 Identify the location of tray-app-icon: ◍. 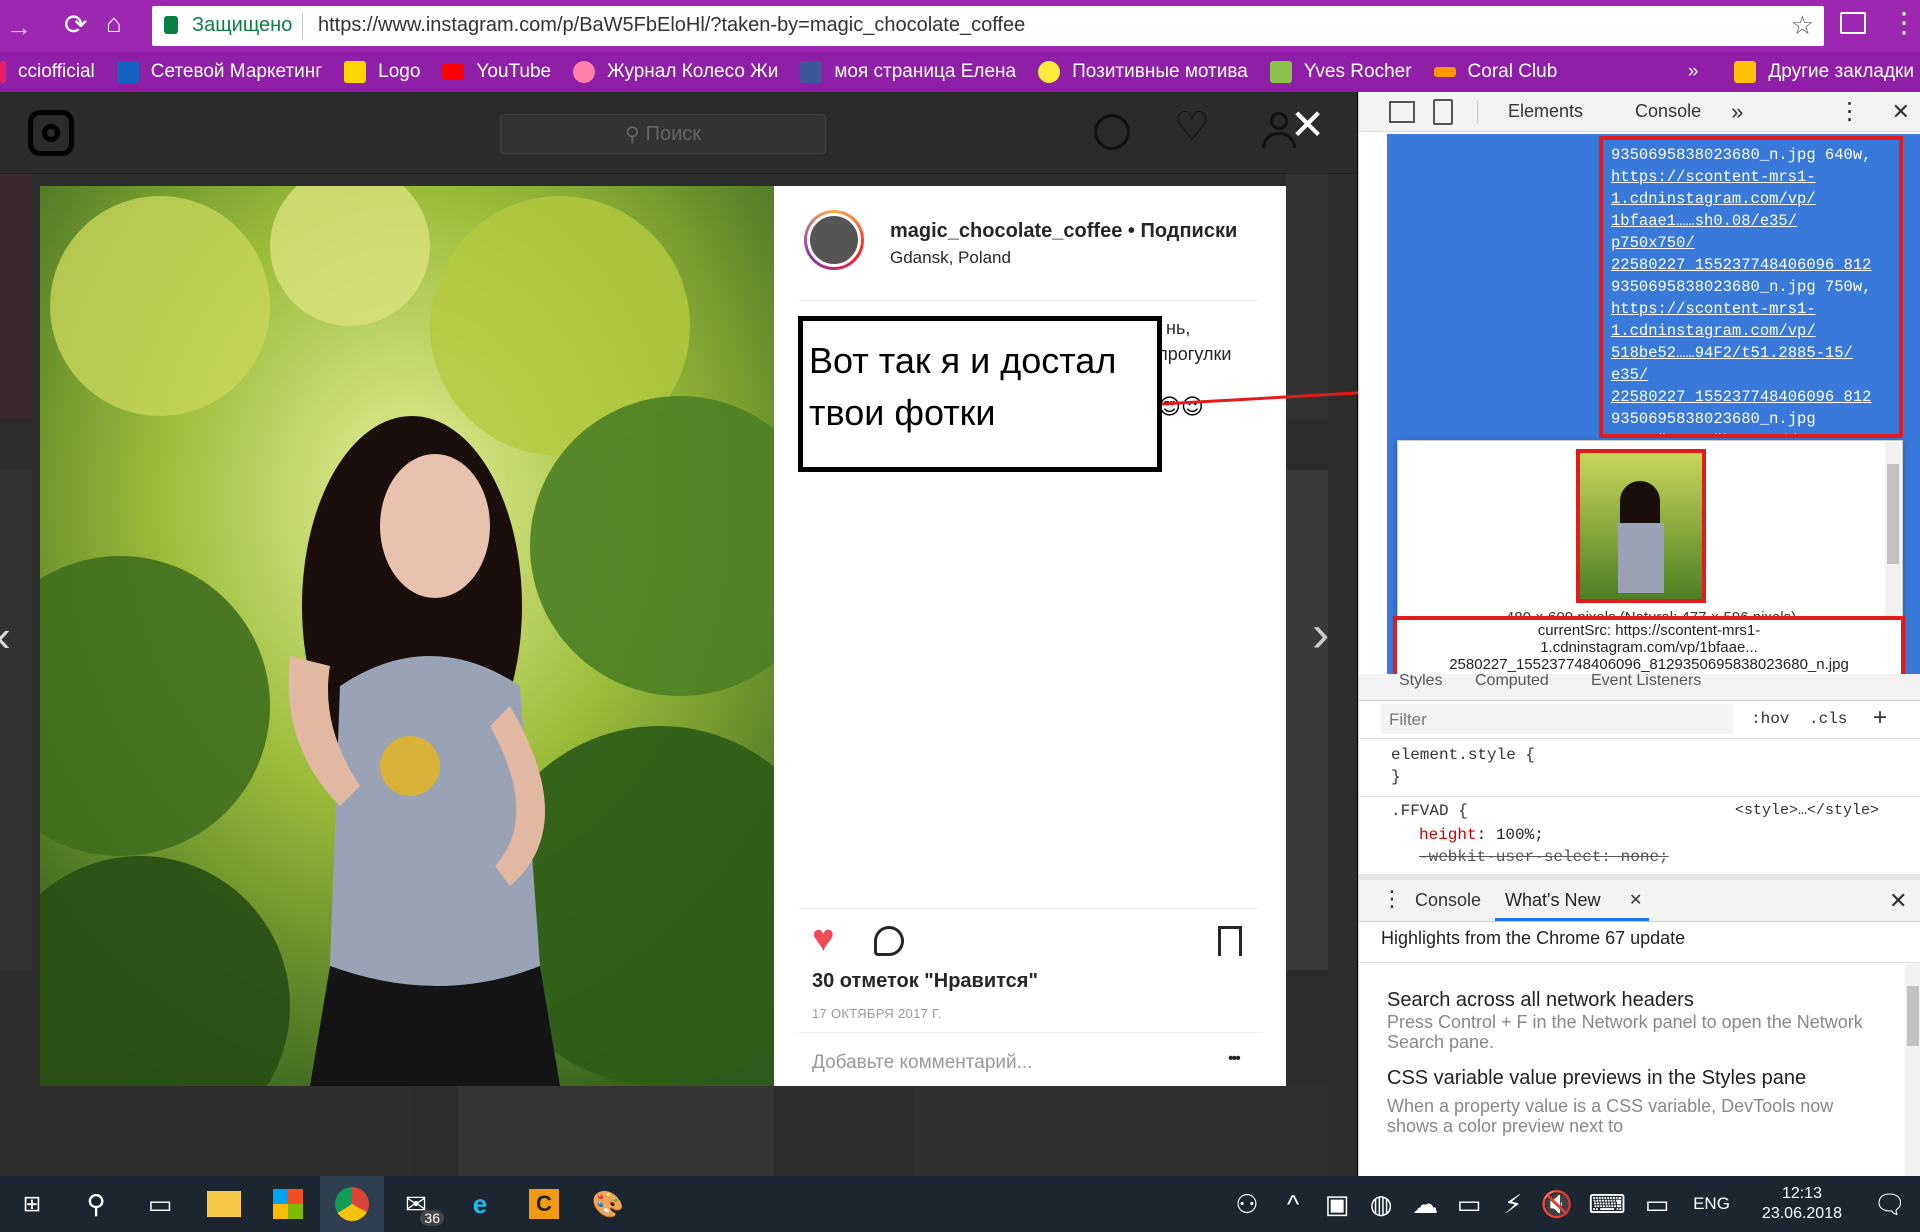
(1381, 1204).